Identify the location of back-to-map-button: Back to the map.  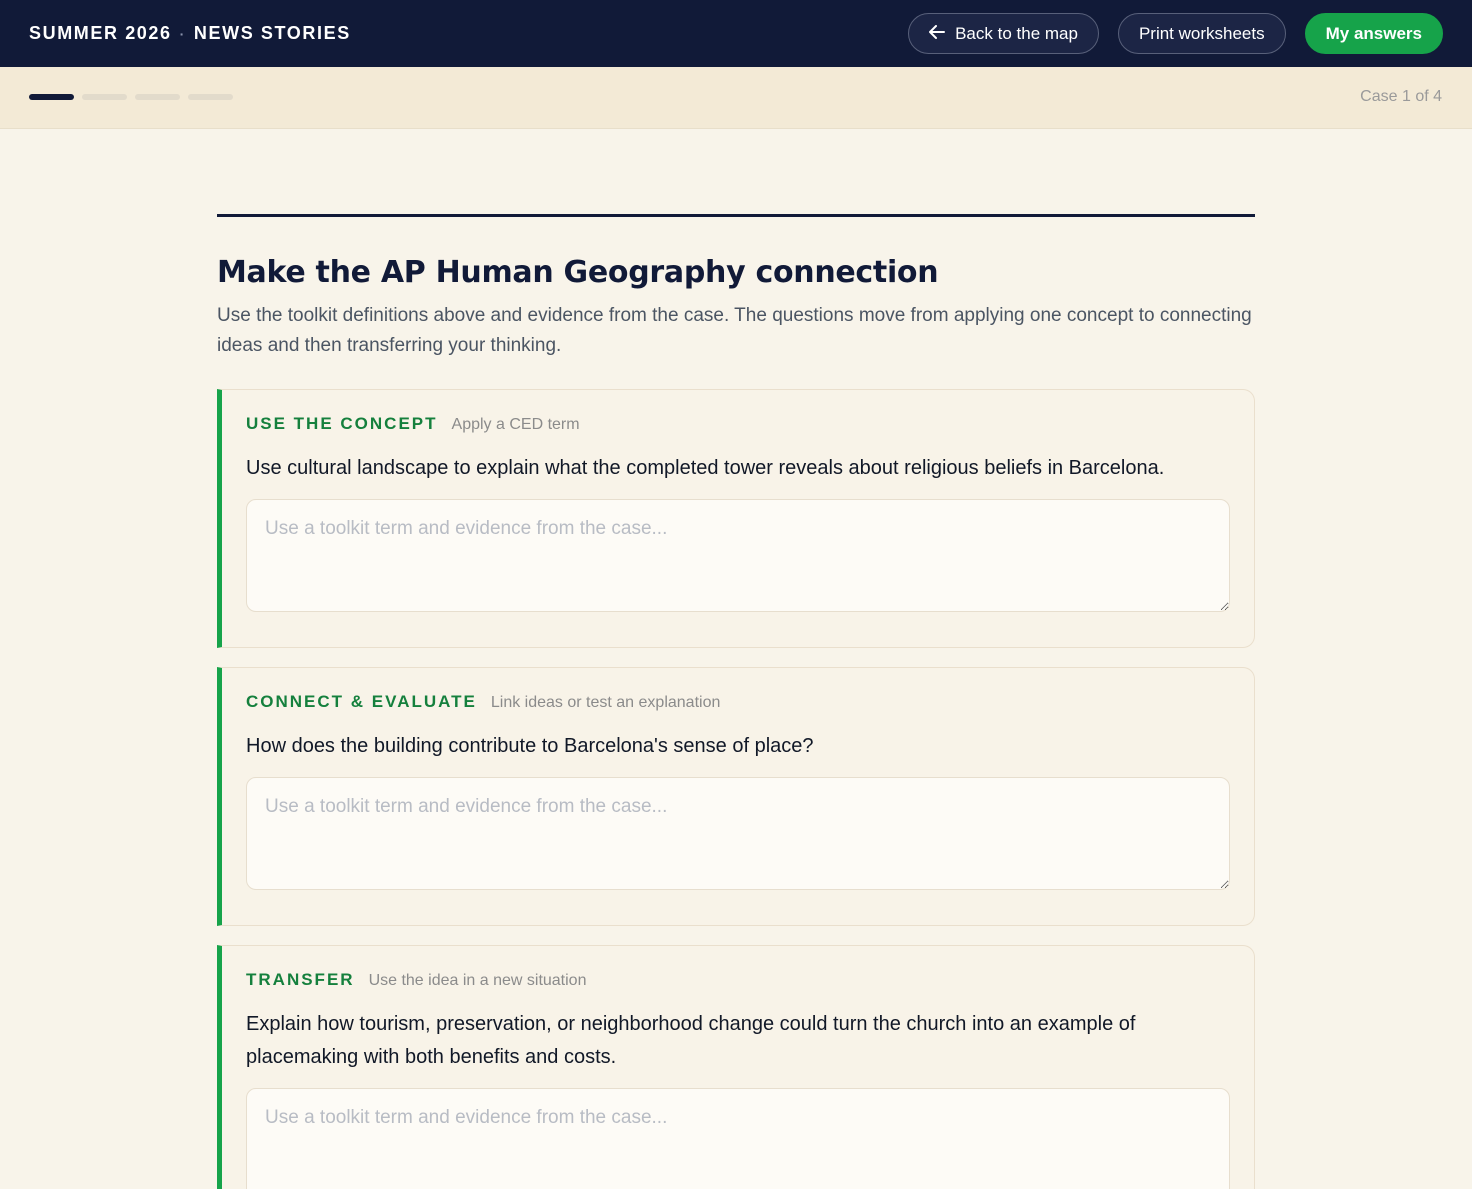
(1003, 33).